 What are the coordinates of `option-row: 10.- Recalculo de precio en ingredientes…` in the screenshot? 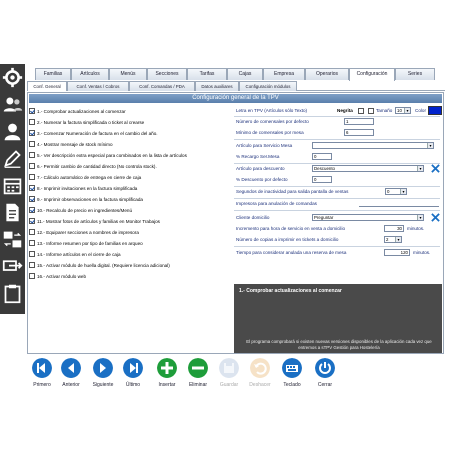 It's located at (80, 210).